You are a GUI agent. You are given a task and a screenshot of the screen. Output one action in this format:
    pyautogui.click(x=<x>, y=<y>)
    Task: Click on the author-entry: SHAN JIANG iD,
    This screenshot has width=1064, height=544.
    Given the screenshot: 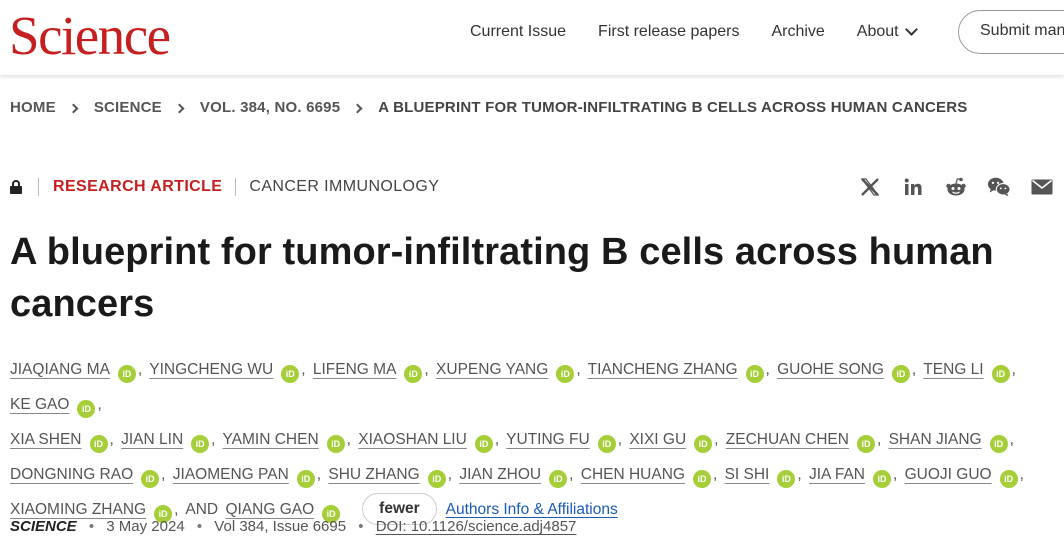 What is the action you would take?
    pyautogui.click(x=953, y=442)
    